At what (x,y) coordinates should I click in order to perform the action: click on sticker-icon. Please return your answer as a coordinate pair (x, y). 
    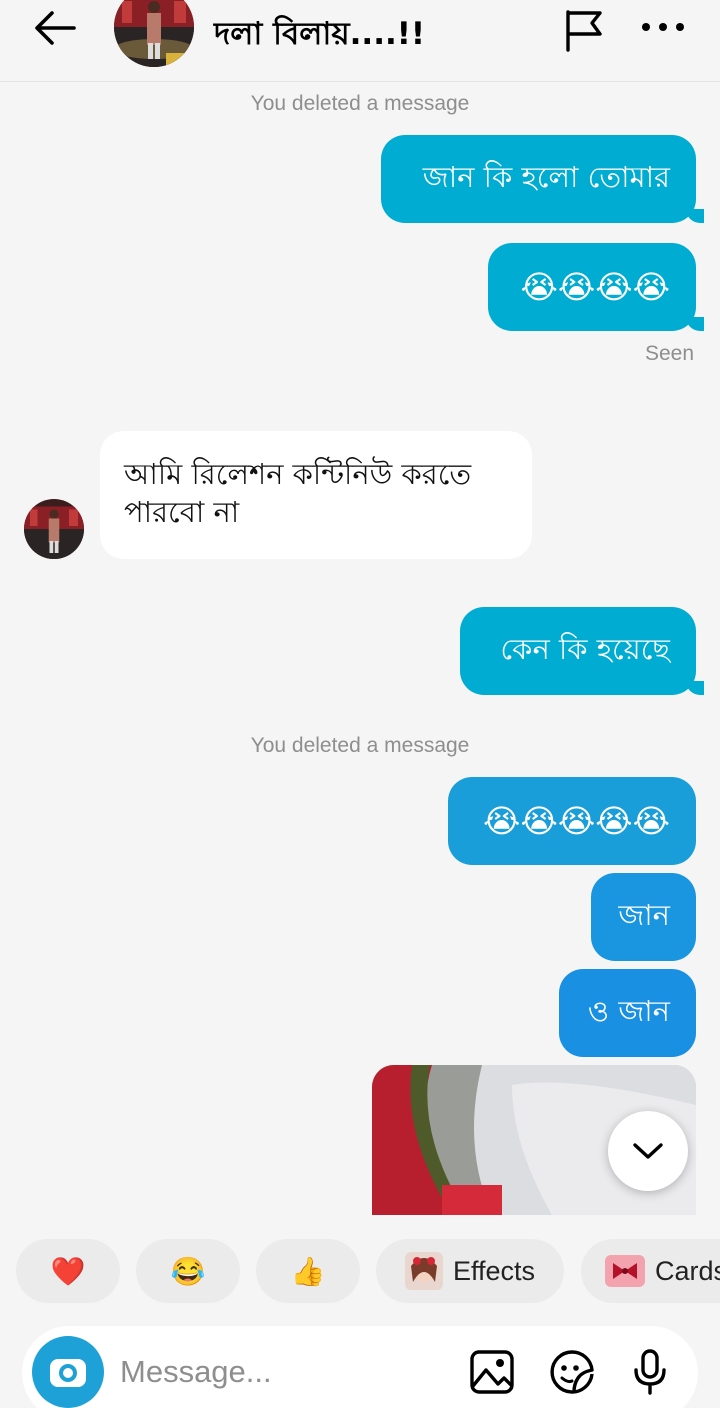
    Looking at the image, I should click on (572, 1372).